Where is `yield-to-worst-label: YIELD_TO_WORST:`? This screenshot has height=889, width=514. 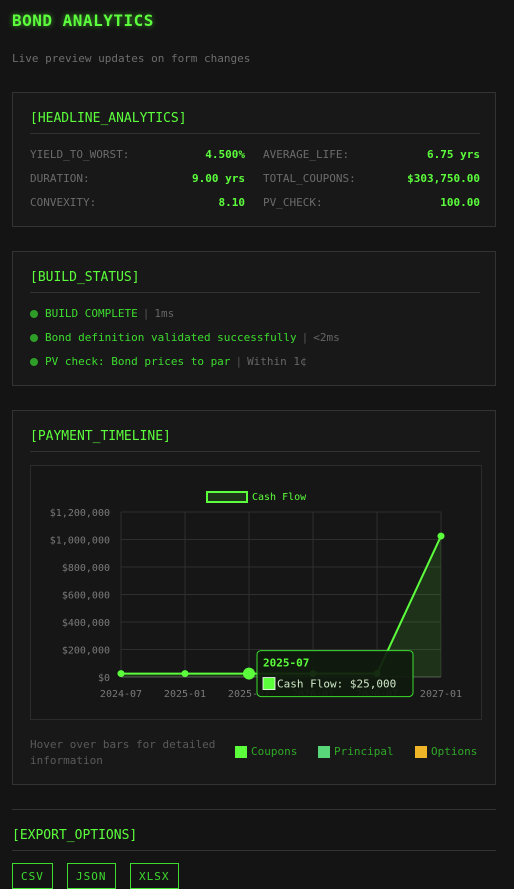 yield-to-worst-label: YIELD_TO_WORST: is located at coordinates (80, 154).